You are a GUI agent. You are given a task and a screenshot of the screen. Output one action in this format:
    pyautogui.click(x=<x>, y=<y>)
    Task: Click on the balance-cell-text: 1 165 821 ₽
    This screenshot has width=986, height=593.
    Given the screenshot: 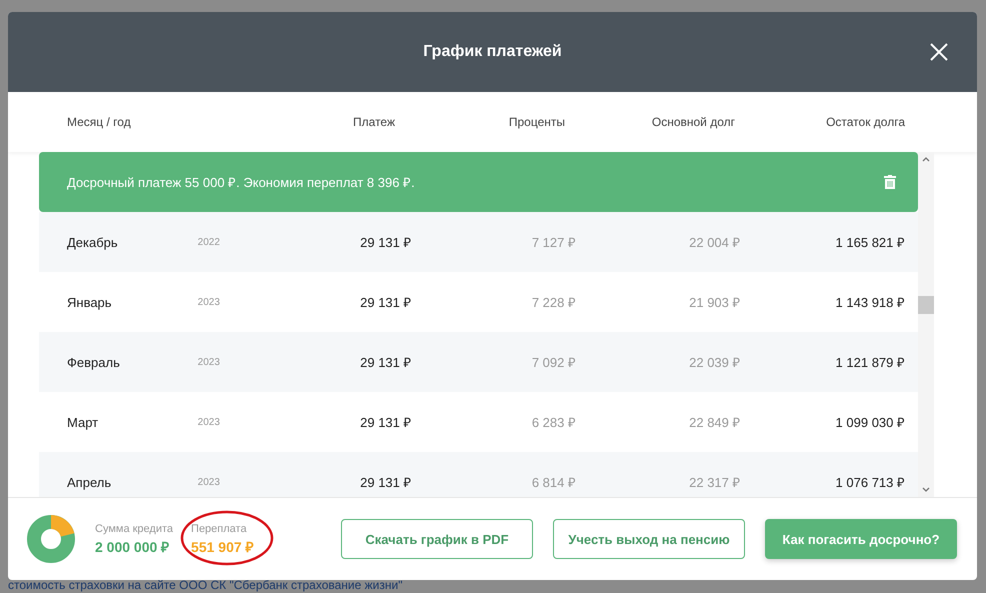 What is the action you would take?
    pyautogui.click(x=869, y=242)
    